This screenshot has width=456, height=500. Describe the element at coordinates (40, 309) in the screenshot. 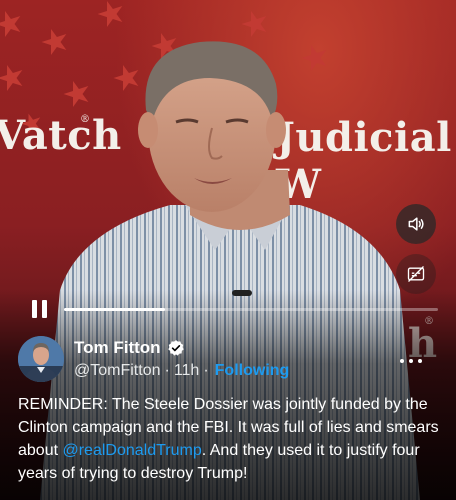

I see `pause-button` at that location.